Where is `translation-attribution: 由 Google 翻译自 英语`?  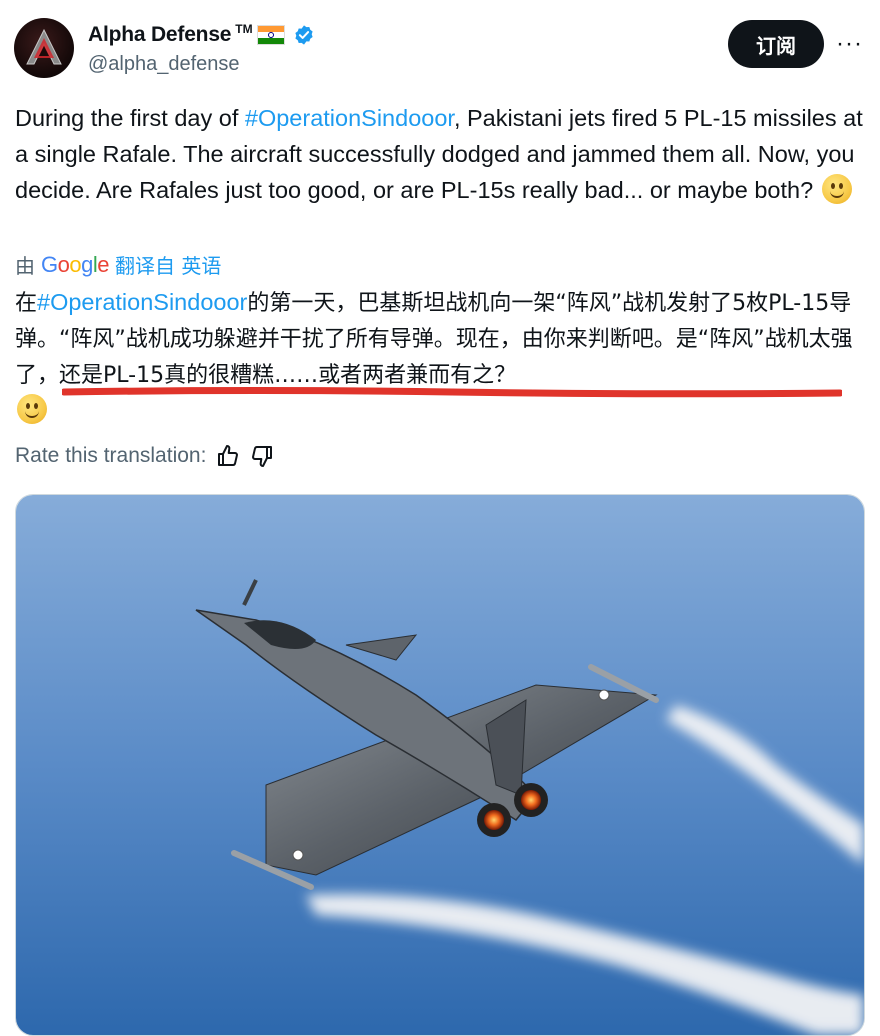
translation-attribution: 由 Google 翻译自 英语 is located at coordinates (118, 264).